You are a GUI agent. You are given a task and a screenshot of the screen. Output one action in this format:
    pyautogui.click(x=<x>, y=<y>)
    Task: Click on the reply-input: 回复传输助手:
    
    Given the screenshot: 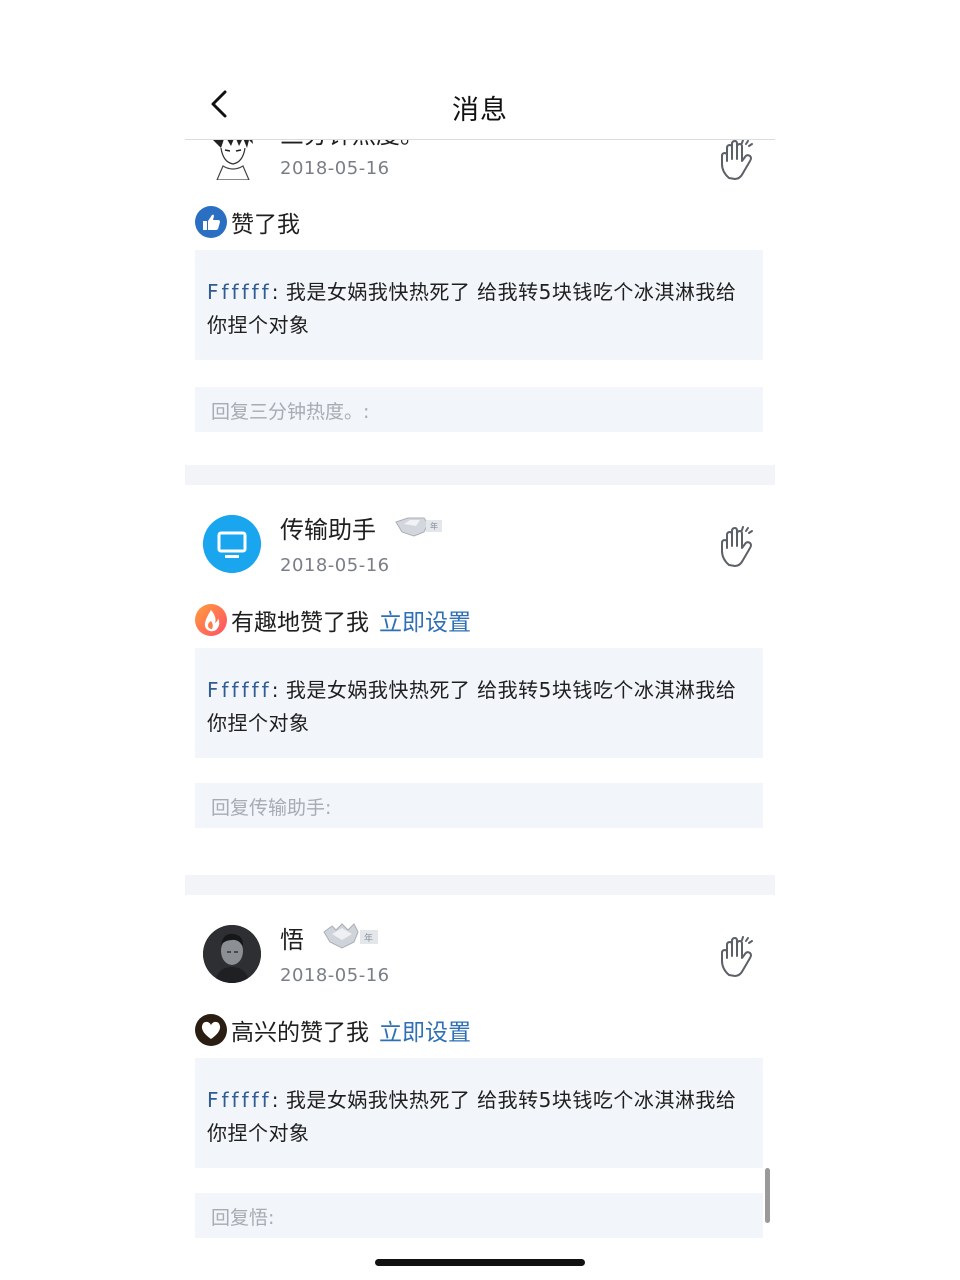 What is the action you would take?
    pyautogui.click(x=479, y=805)
    